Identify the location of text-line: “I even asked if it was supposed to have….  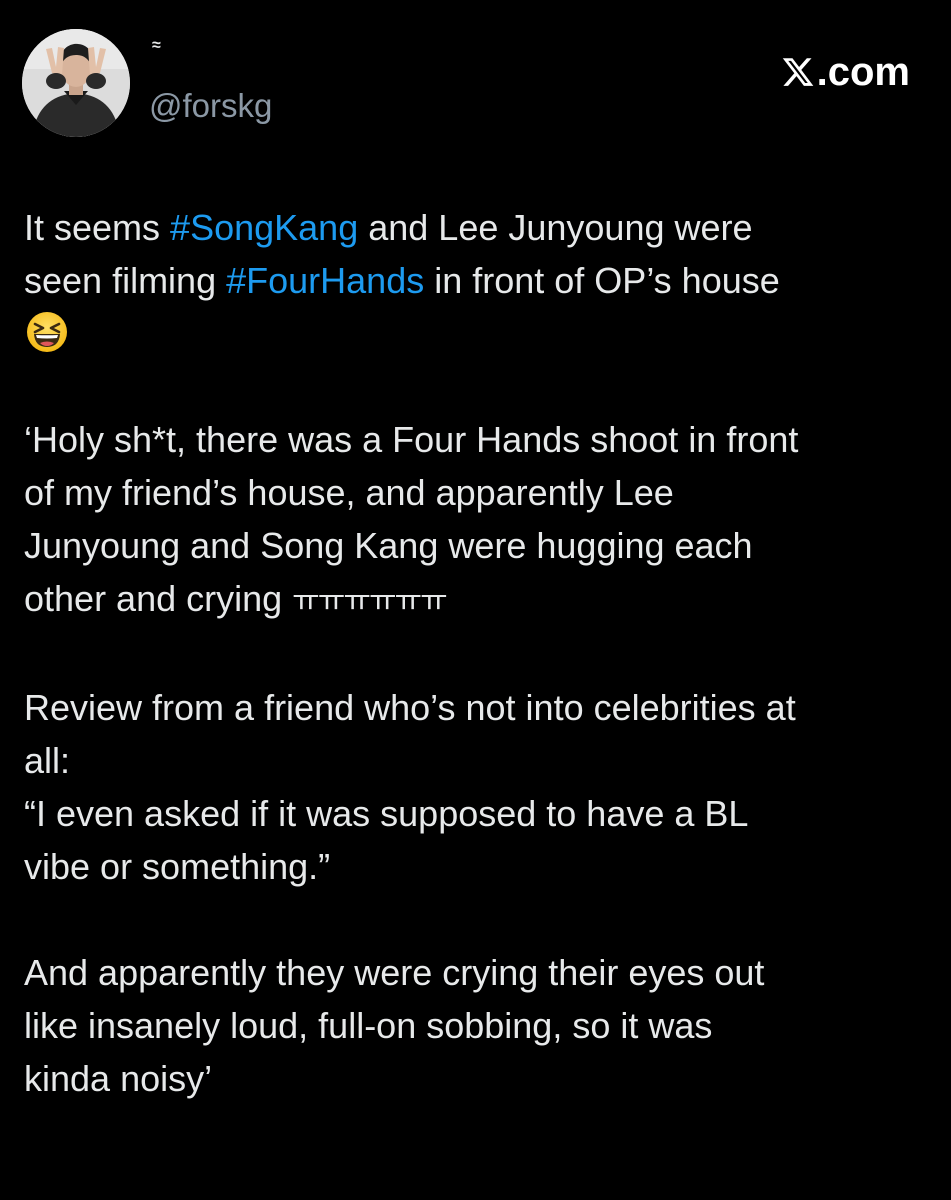
(386, 813).